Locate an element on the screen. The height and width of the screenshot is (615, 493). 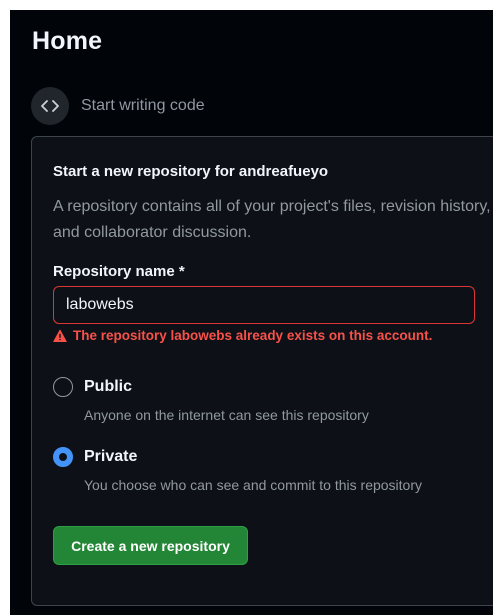
visibility-private-option: Private is located at coordinates (95, 457).